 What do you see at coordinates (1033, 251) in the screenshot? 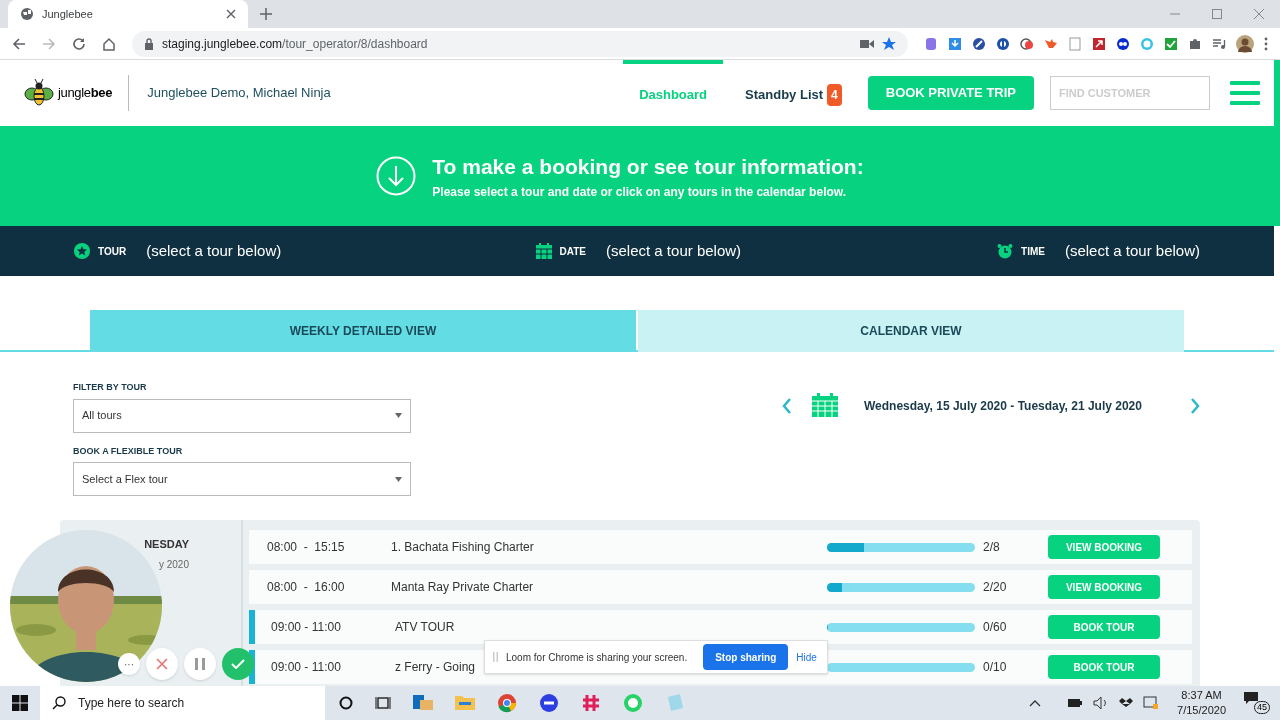
I see `field-label: TIME` at bounding box center [1033, 251].